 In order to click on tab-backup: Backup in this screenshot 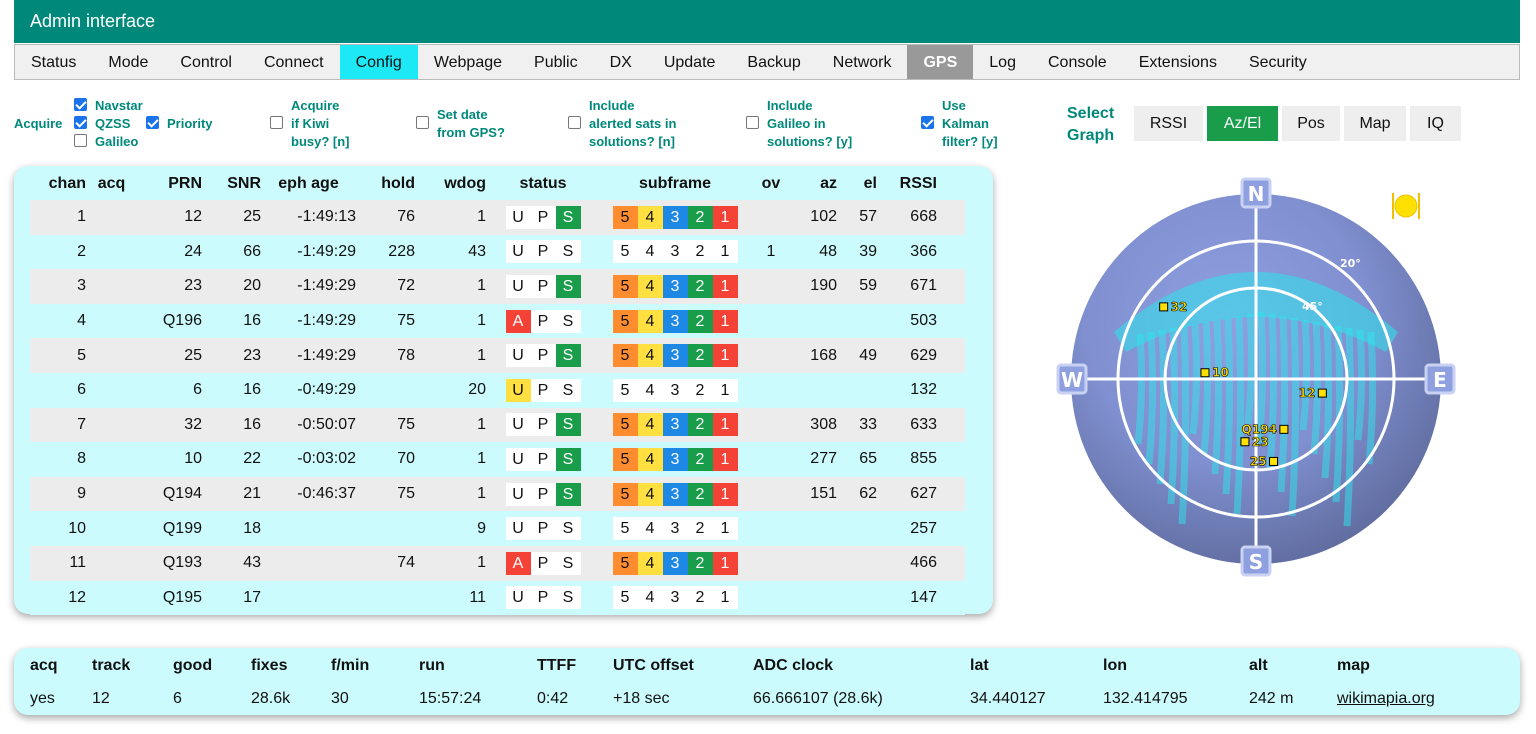, I will do `click(773, 62)`.